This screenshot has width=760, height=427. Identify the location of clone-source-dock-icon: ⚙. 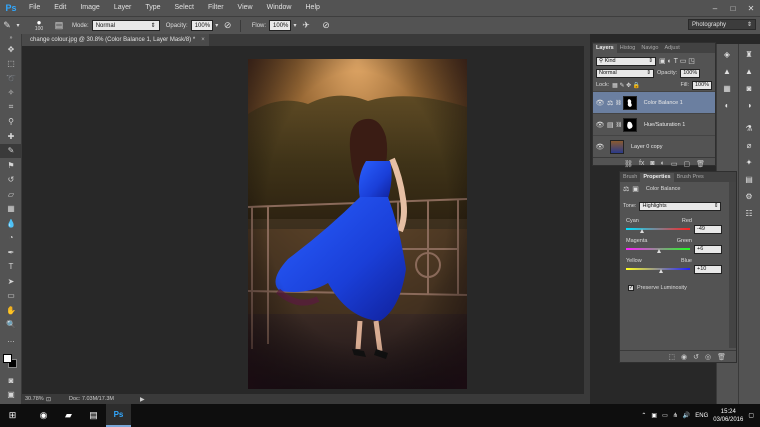
(749, 196).